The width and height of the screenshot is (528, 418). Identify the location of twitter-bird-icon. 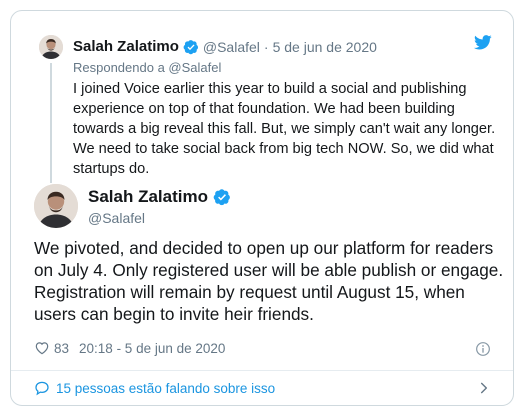
(483, 42).